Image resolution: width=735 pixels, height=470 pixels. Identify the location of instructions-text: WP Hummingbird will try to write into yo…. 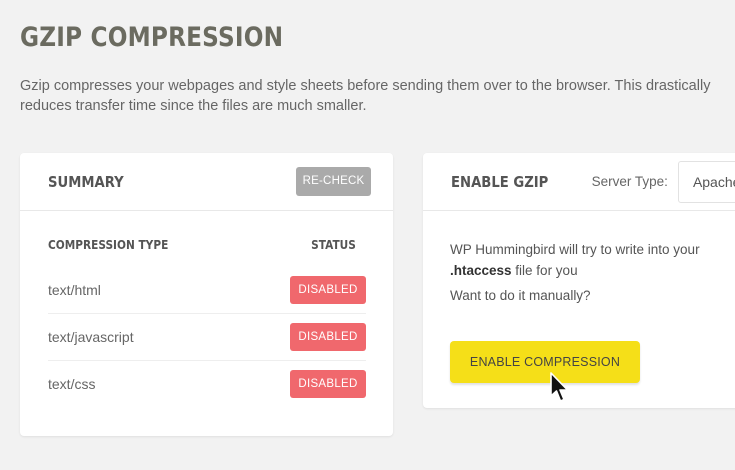
(575, 249).